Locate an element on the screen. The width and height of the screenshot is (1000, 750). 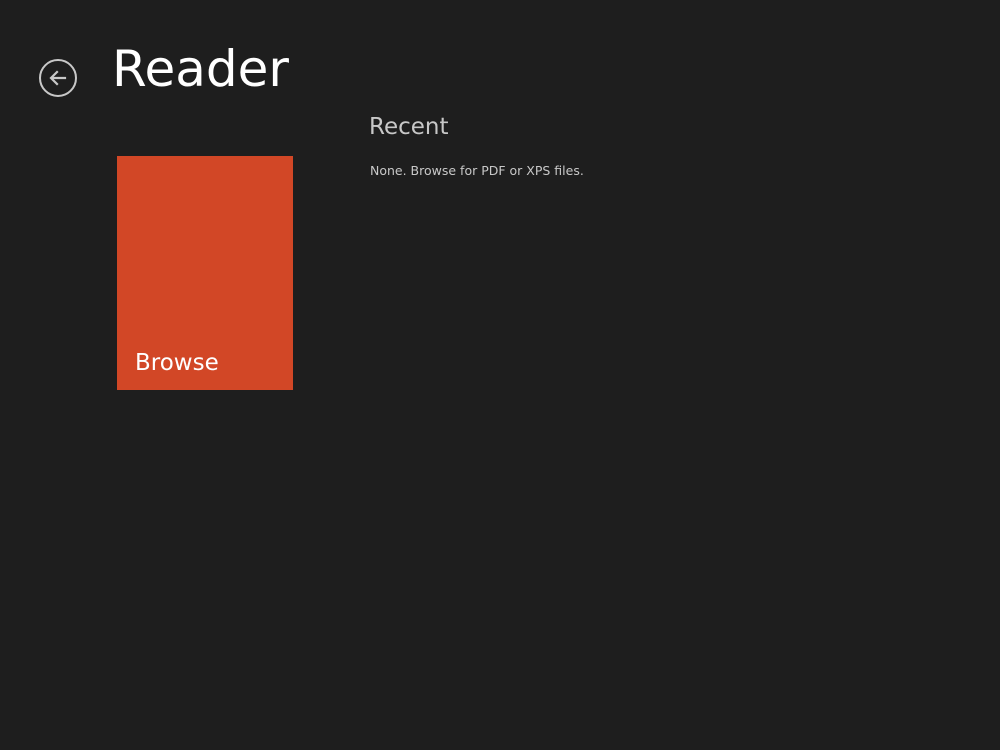
back-button is located at coordinates (58, 78).